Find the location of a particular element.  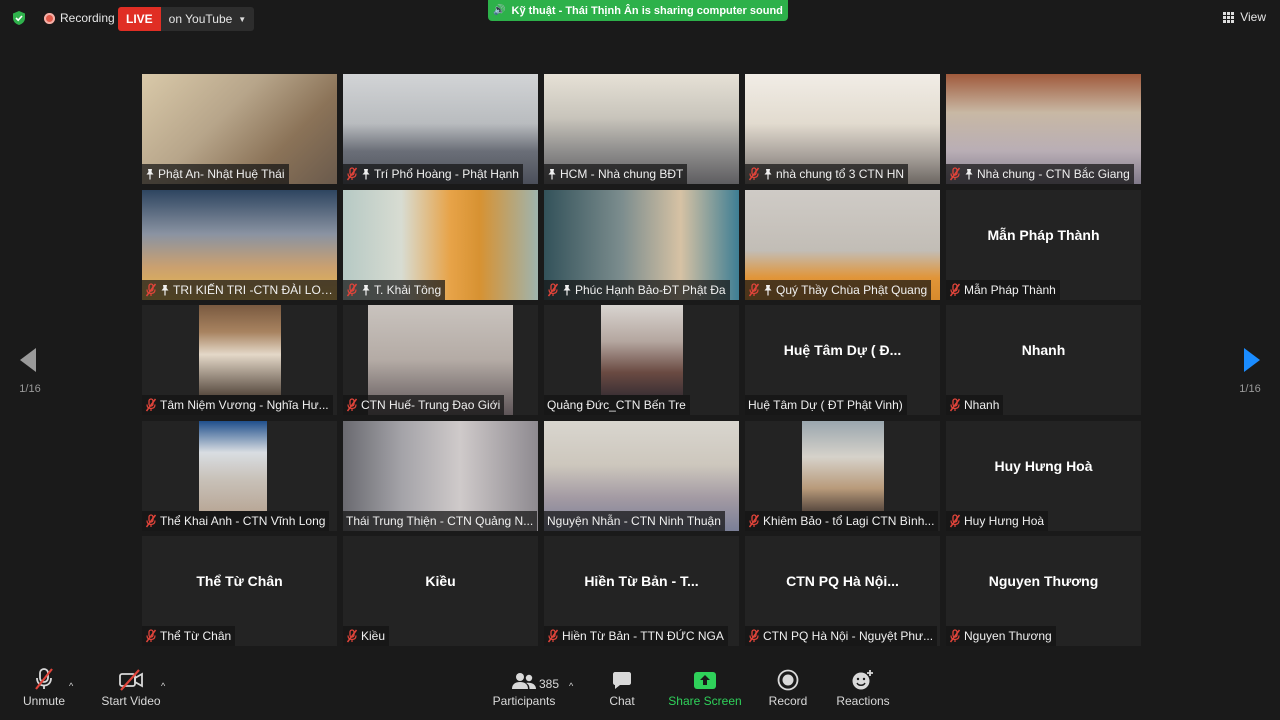

participant-nameplate: Nhà chung - CTN Bắc Giang is located at coordinates (1040, 174).